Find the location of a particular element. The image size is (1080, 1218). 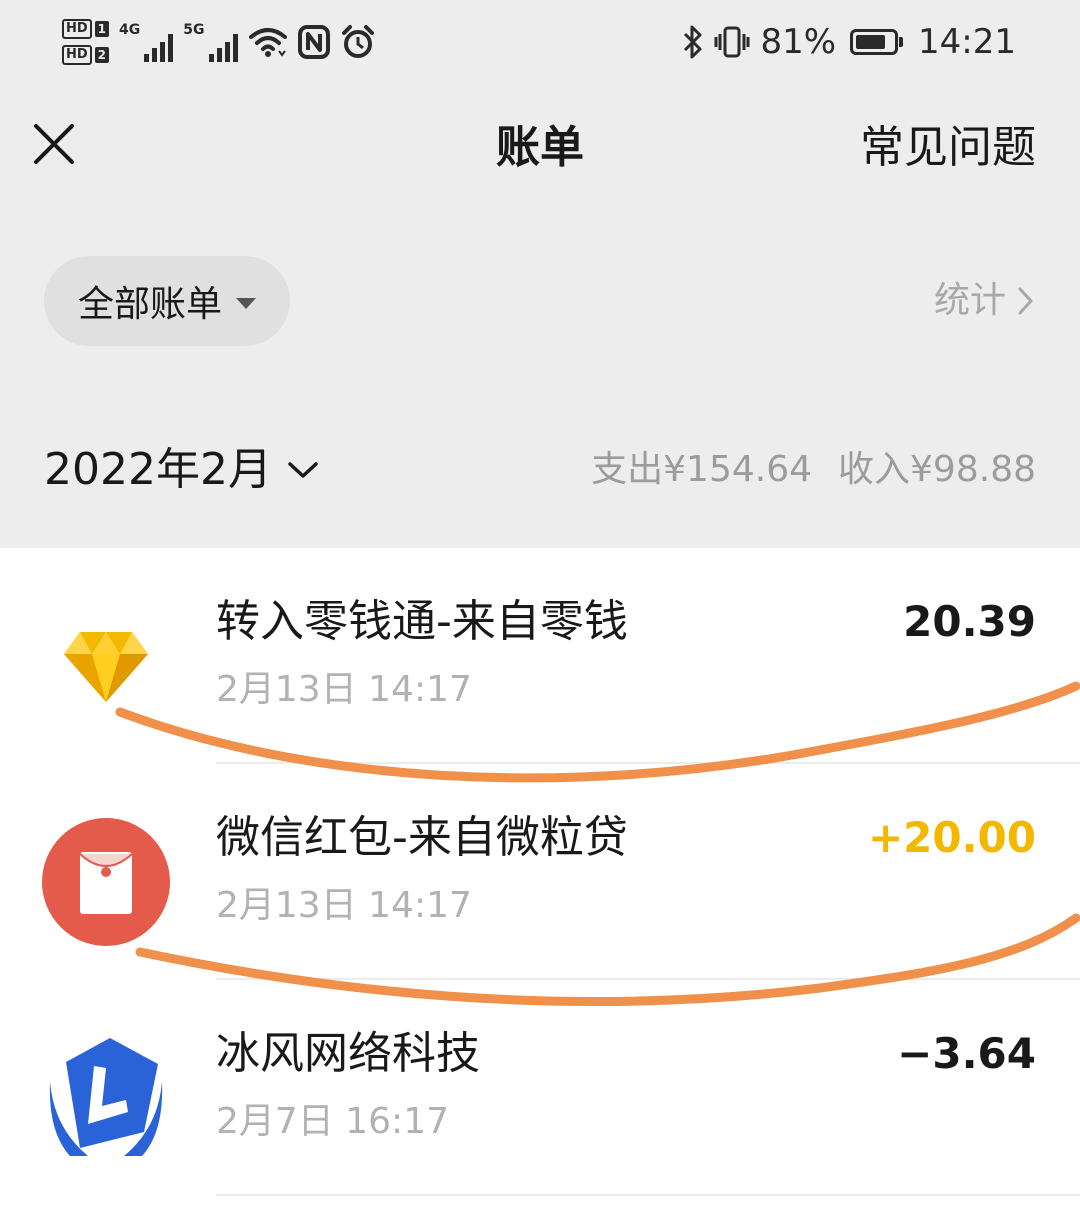

battery-level is located at coordinates (871, 42).